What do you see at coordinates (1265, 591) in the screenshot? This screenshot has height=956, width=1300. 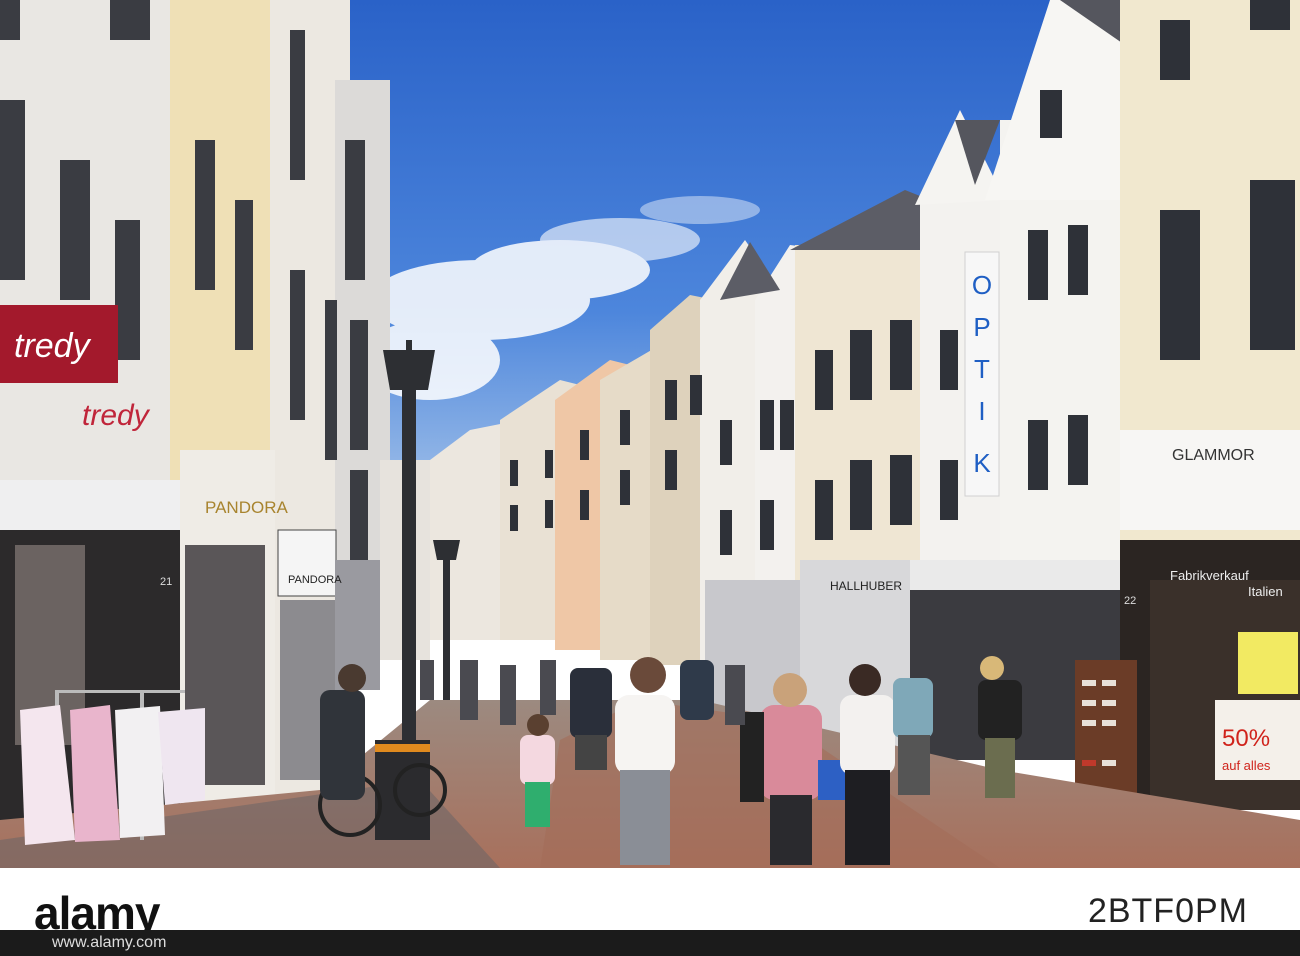 I see `italien-text: Italien` at bounding box center [1265, 591].